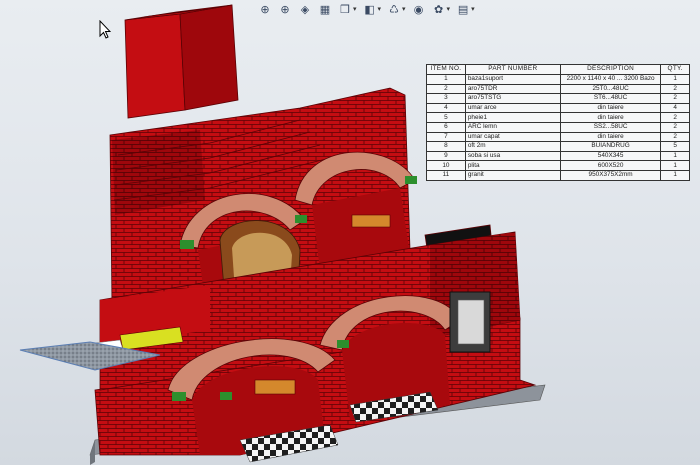 The width and height of the screenshot is (700, 465). What do you see at coordinates (610, 156) in the screenshot?
I see `bom-description: 540X345` at bounding box center [610, 156].